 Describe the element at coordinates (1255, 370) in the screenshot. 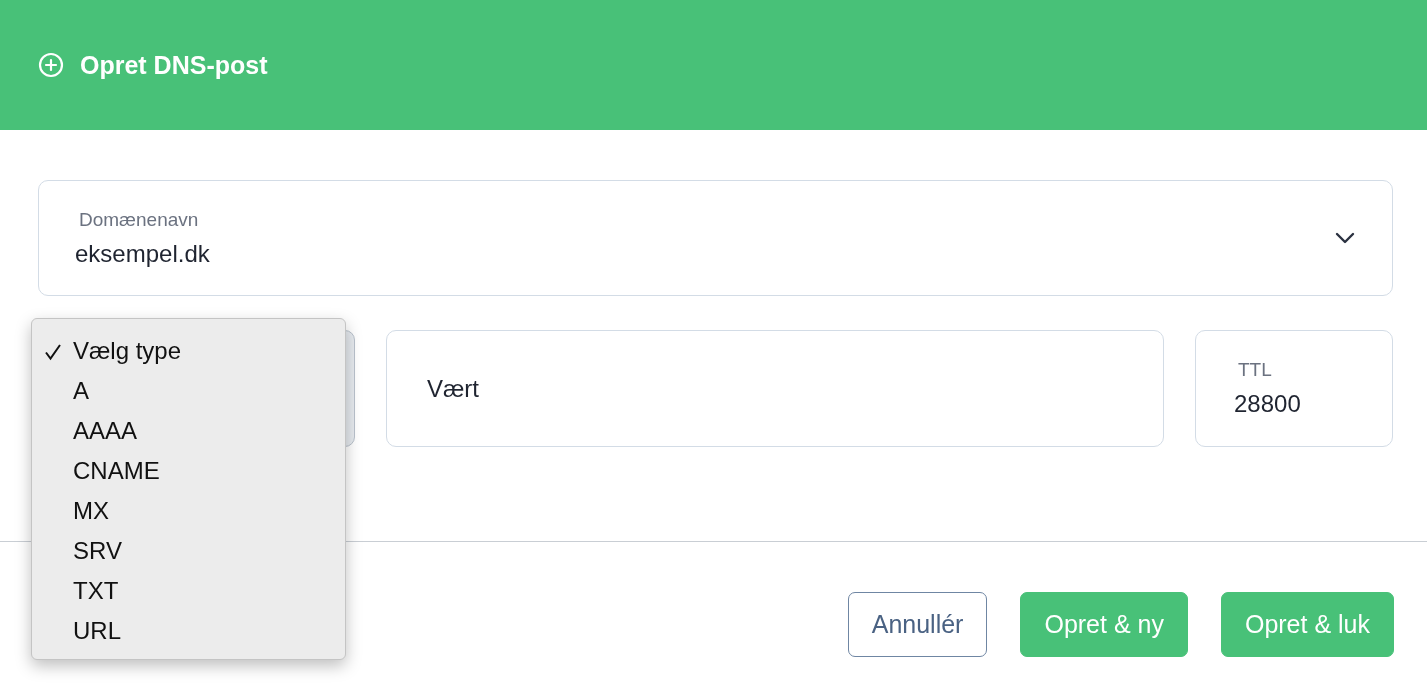

I see `field-label: TTL` at that location.